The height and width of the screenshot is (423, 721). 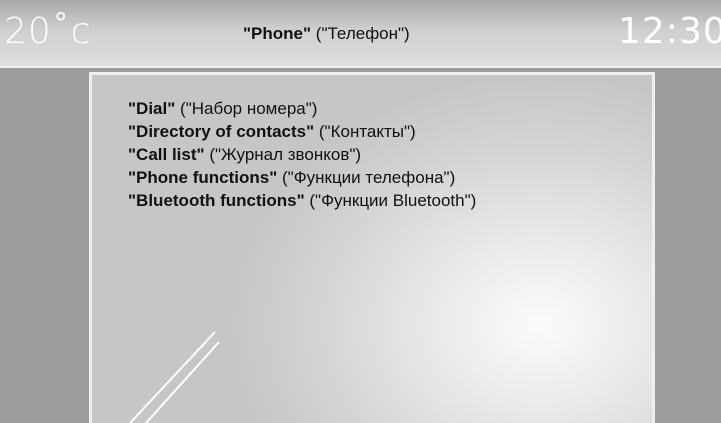 I want to click on menu-item-phone-functions: "Phone functions" ("Функции телефона"), so click(x=302, y=177).